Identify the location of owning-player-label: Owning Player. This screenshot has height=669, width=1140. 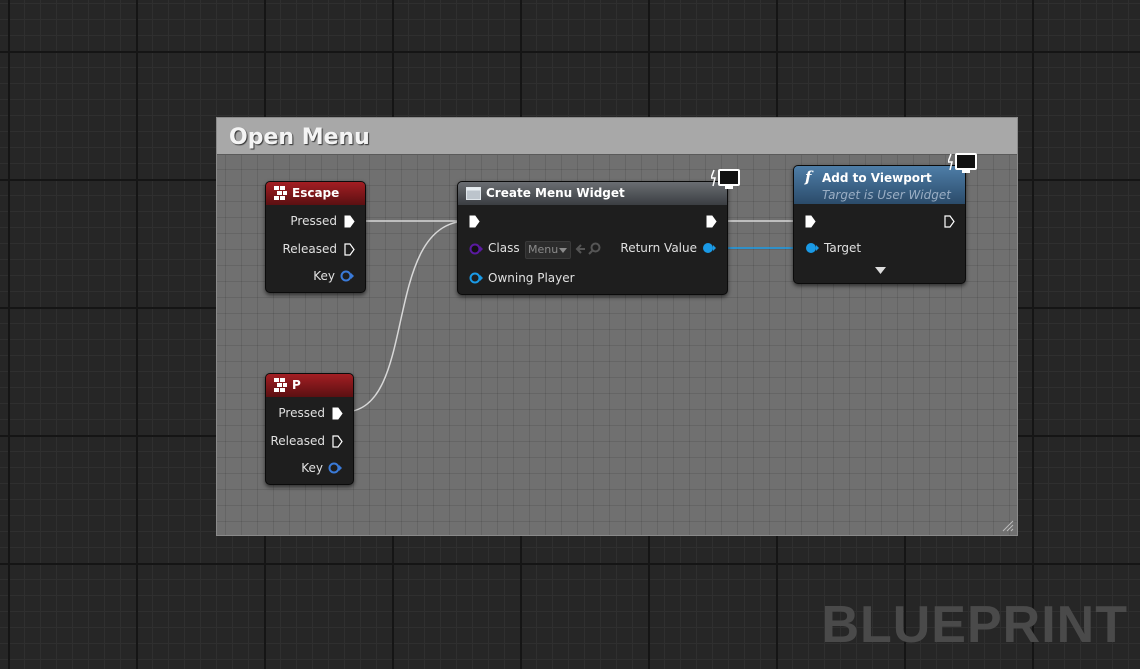
(531, 278).